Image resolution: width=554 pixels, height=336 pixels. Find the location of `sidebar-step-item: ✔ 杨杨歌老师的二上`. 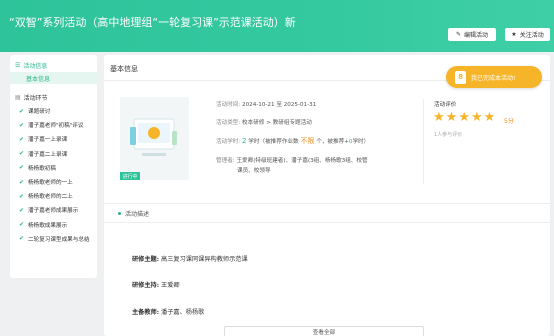

sidebar-step-item: ✔ 杨杨歌老师的二上 is located at coordinates (53, 196).